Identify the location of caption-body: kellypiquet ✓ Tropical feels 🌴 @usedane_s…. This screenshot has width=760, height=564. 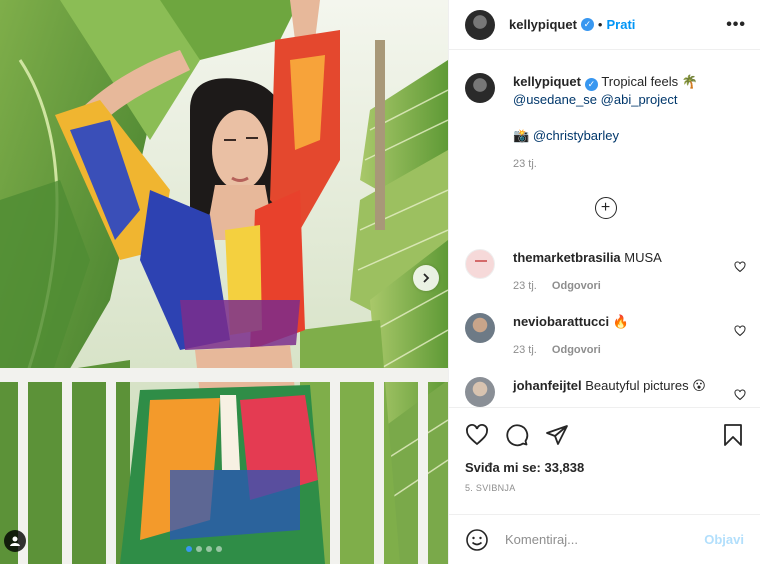
(605, 123).